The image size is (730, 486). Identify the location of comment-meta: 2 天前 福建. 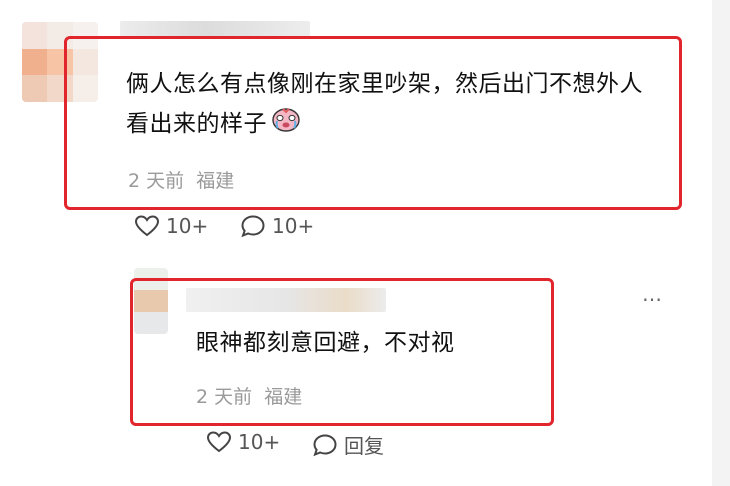
(181, 179).